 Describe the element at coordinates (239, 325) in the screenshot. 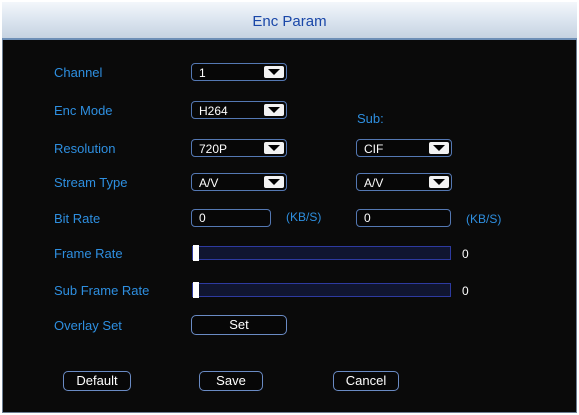

I see `overlay-set-button: Set` at that location.